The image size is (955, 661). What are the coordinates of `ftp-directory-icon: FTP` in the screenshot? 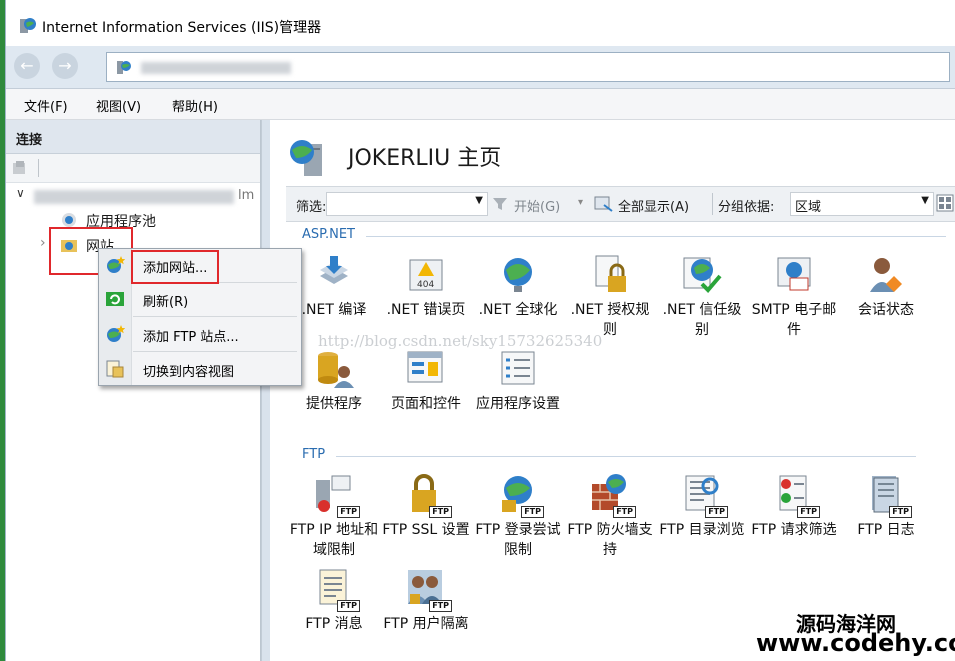 It's located at (704, 495).